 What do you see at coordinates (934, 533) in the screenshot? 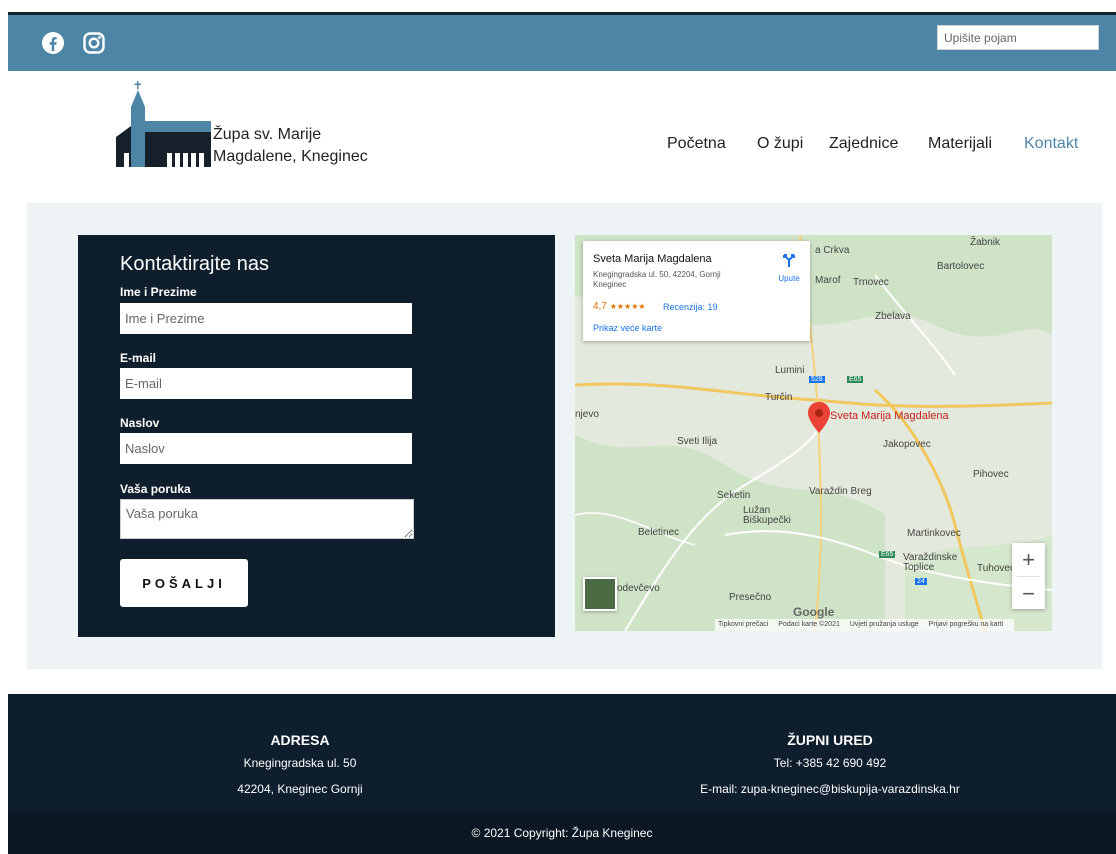
I see `map-label: Martinkovec` at bounding box center [934, 533].